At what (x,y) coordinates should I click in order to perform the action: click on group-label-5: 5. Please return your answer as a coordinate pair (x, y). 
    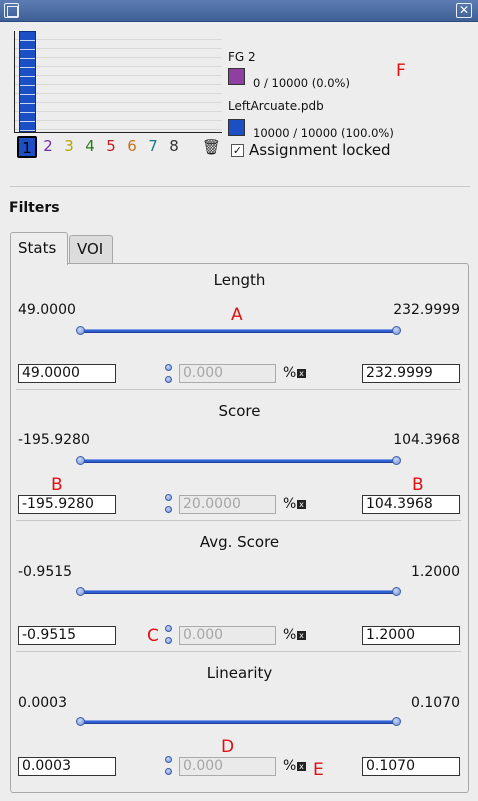
    Looking at the image, I should click on (111, 146).